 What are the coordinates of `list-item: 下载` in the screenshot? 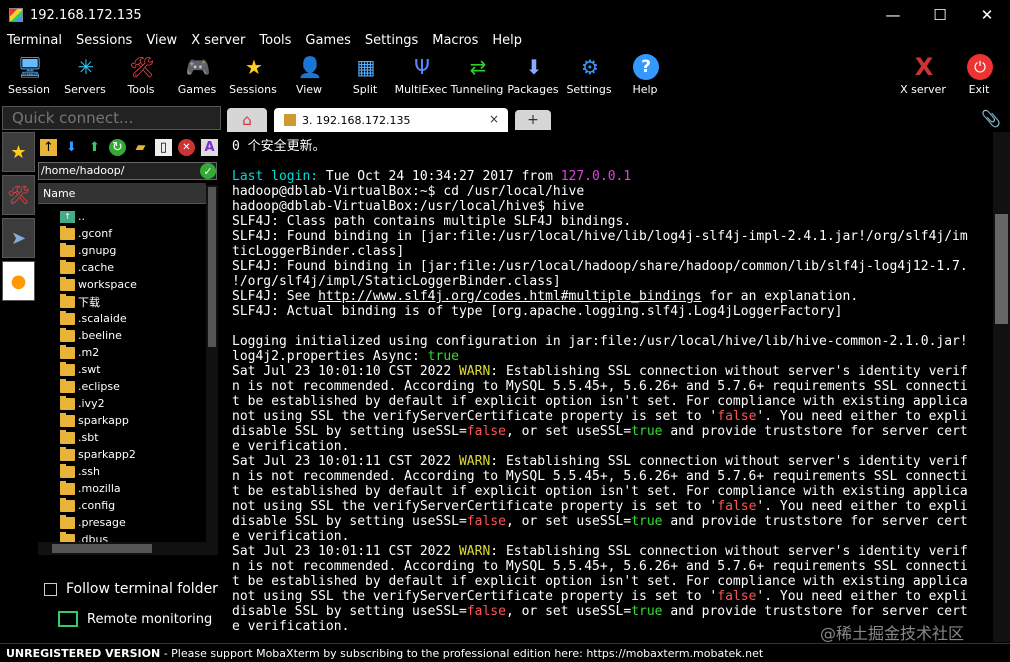 It's located at (80, 301).